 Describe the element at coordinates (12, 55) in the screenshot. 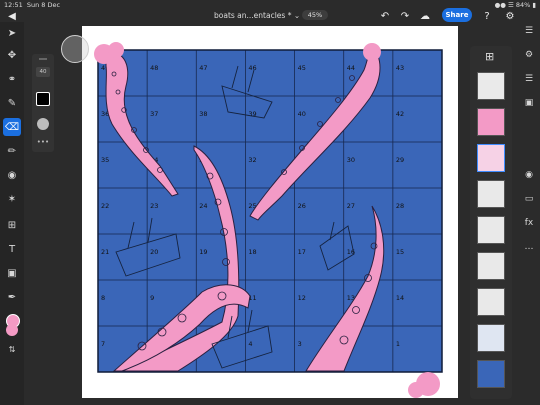

I see `move-icon: ✥` at that location.